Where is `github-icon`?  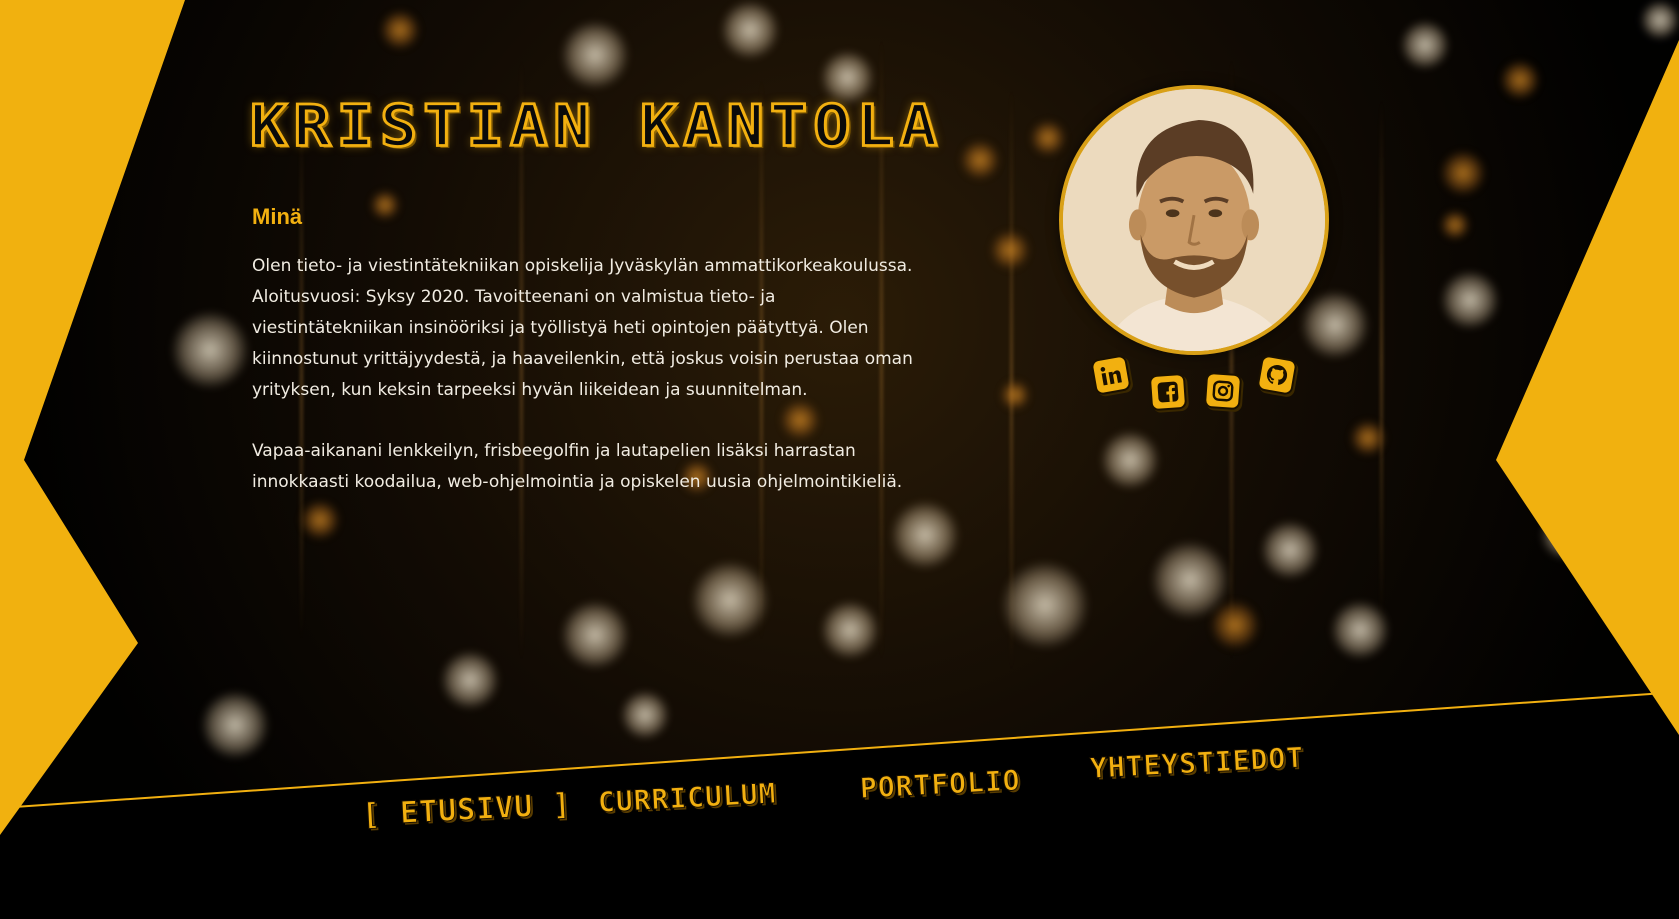
github-icon is located at coordinates (1277, 375).